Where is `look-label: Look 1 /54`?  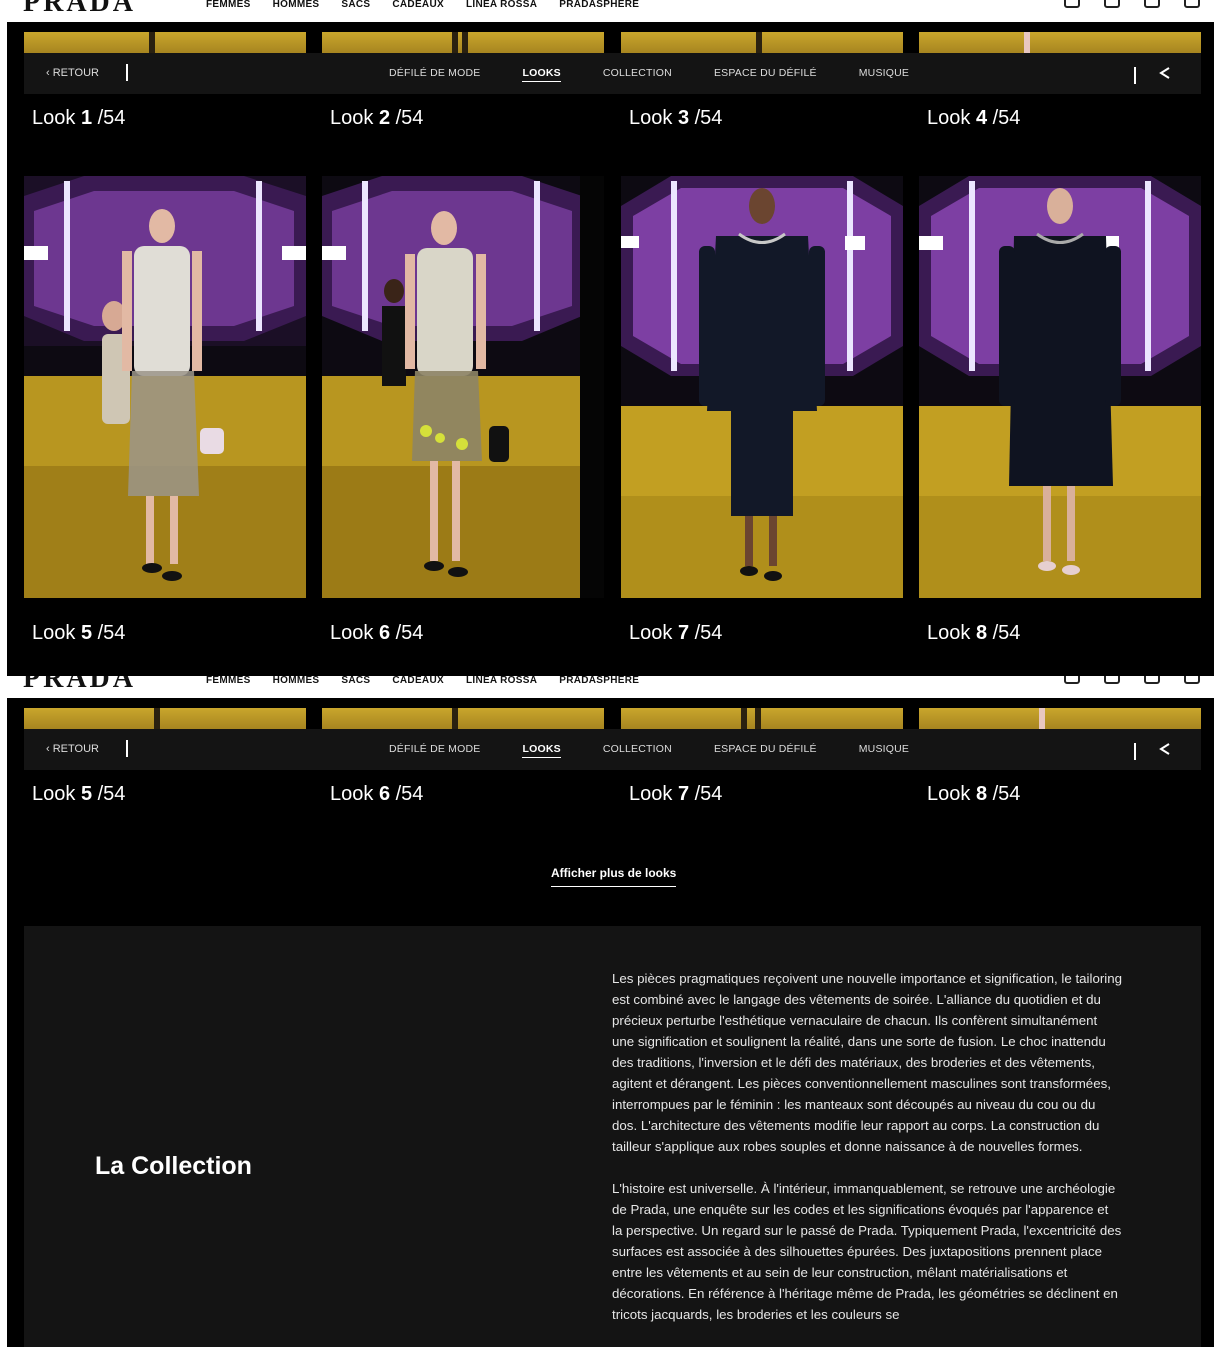
look-label: Look 1 /54 is located at coordinates (79, 118).